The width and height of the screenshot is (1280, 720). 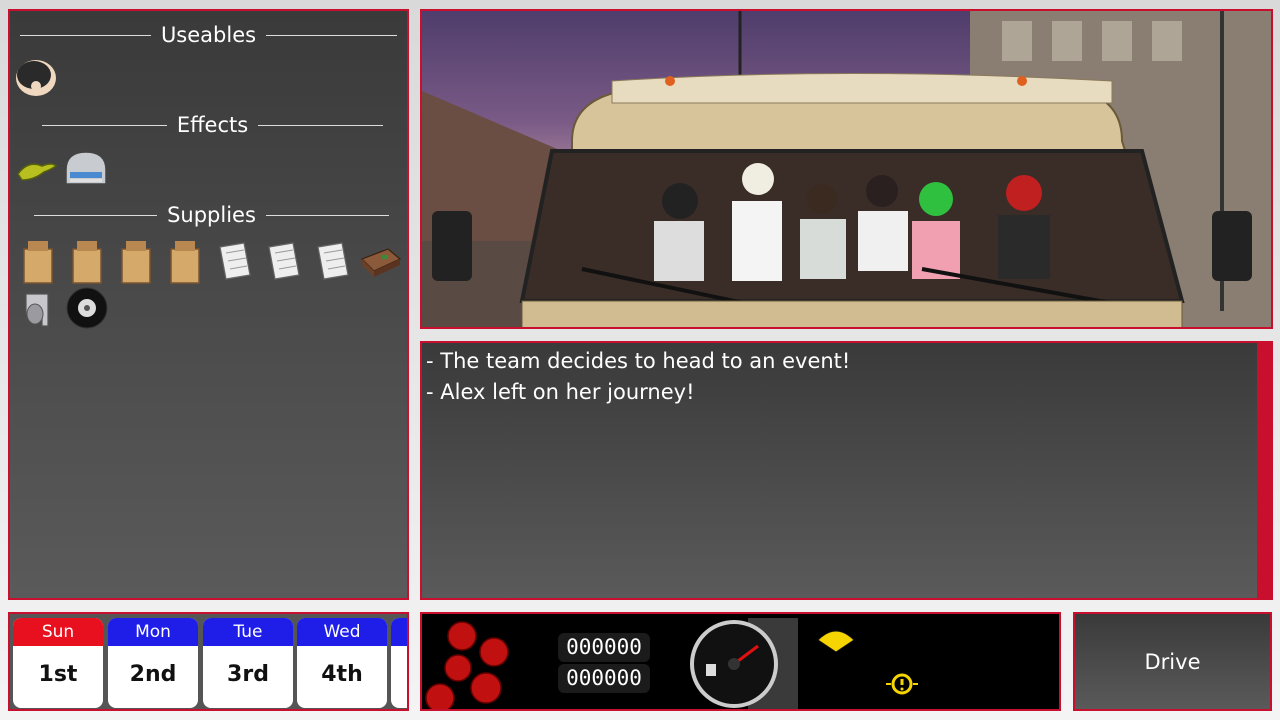 What do you see at coordinates (342, 632) in the screenshot?
I see `day-name: Wed` at bounding box center [342, 632].